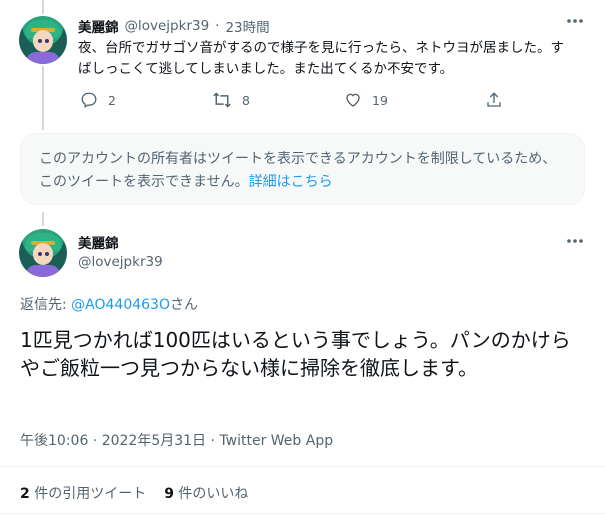 Image resolution: width=605 pixels, height=518 pixels. I want to click on likes-count: 9, so click(169, 494).